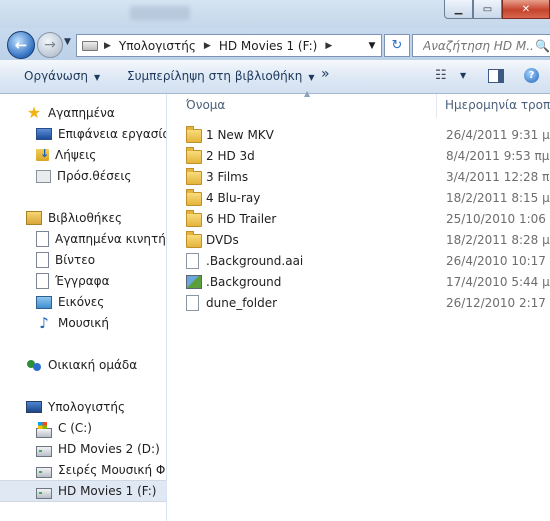  What do you see at coordinates (42, 239) in the screenshot?
I see `library-icon` at bounding box center [42, 239].